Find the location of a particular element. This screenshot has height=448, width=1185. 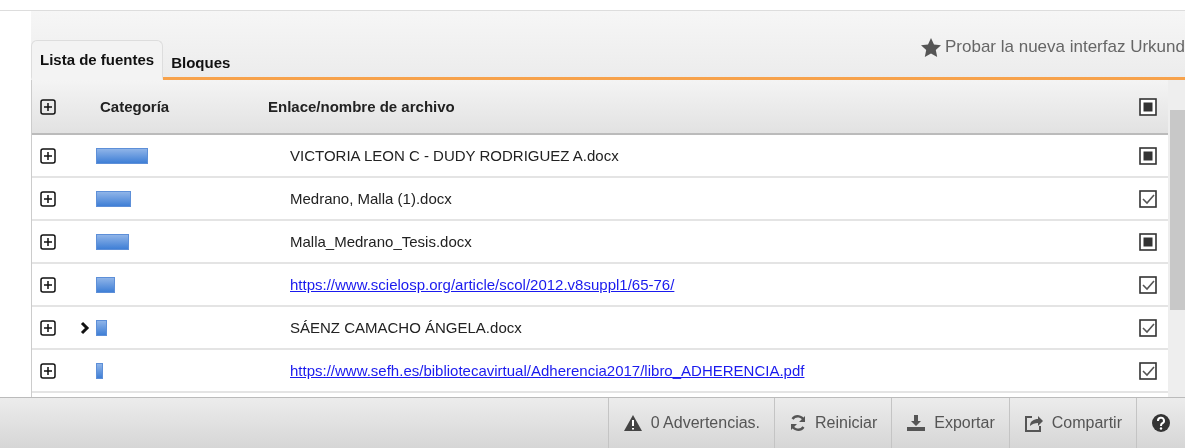

source-link: https://www.sefh.es/bibliotecavirtual/Adherencia2017/libro_ADHERENCIA.pdf is located at coordinates (547, 370).